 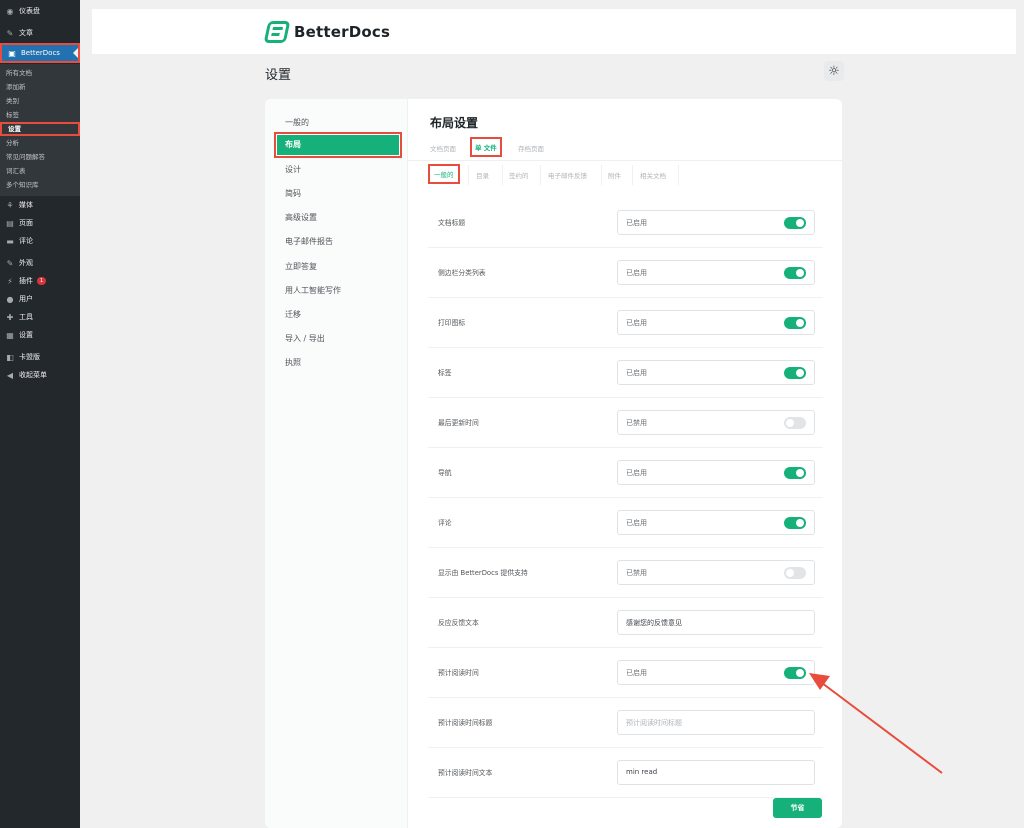 I want to click on setting-text-input: 感谢您的反馈意见, so click(x=716, y=622).